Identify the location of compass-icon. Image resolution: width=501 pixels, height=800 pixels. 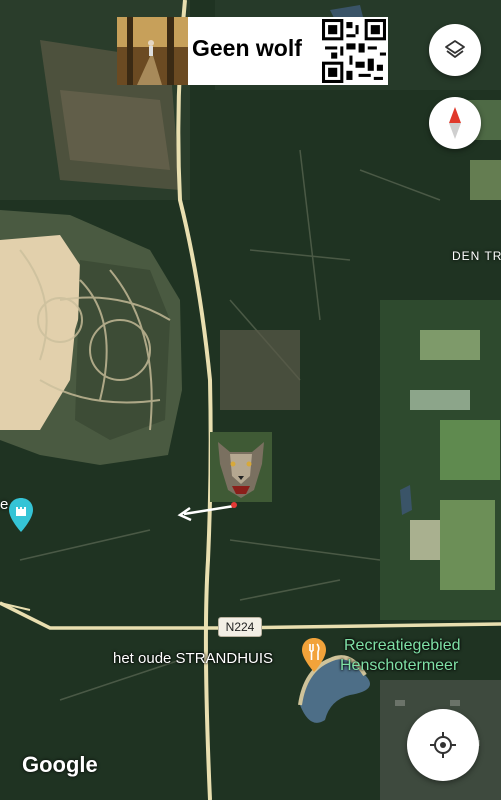
(455, 123).